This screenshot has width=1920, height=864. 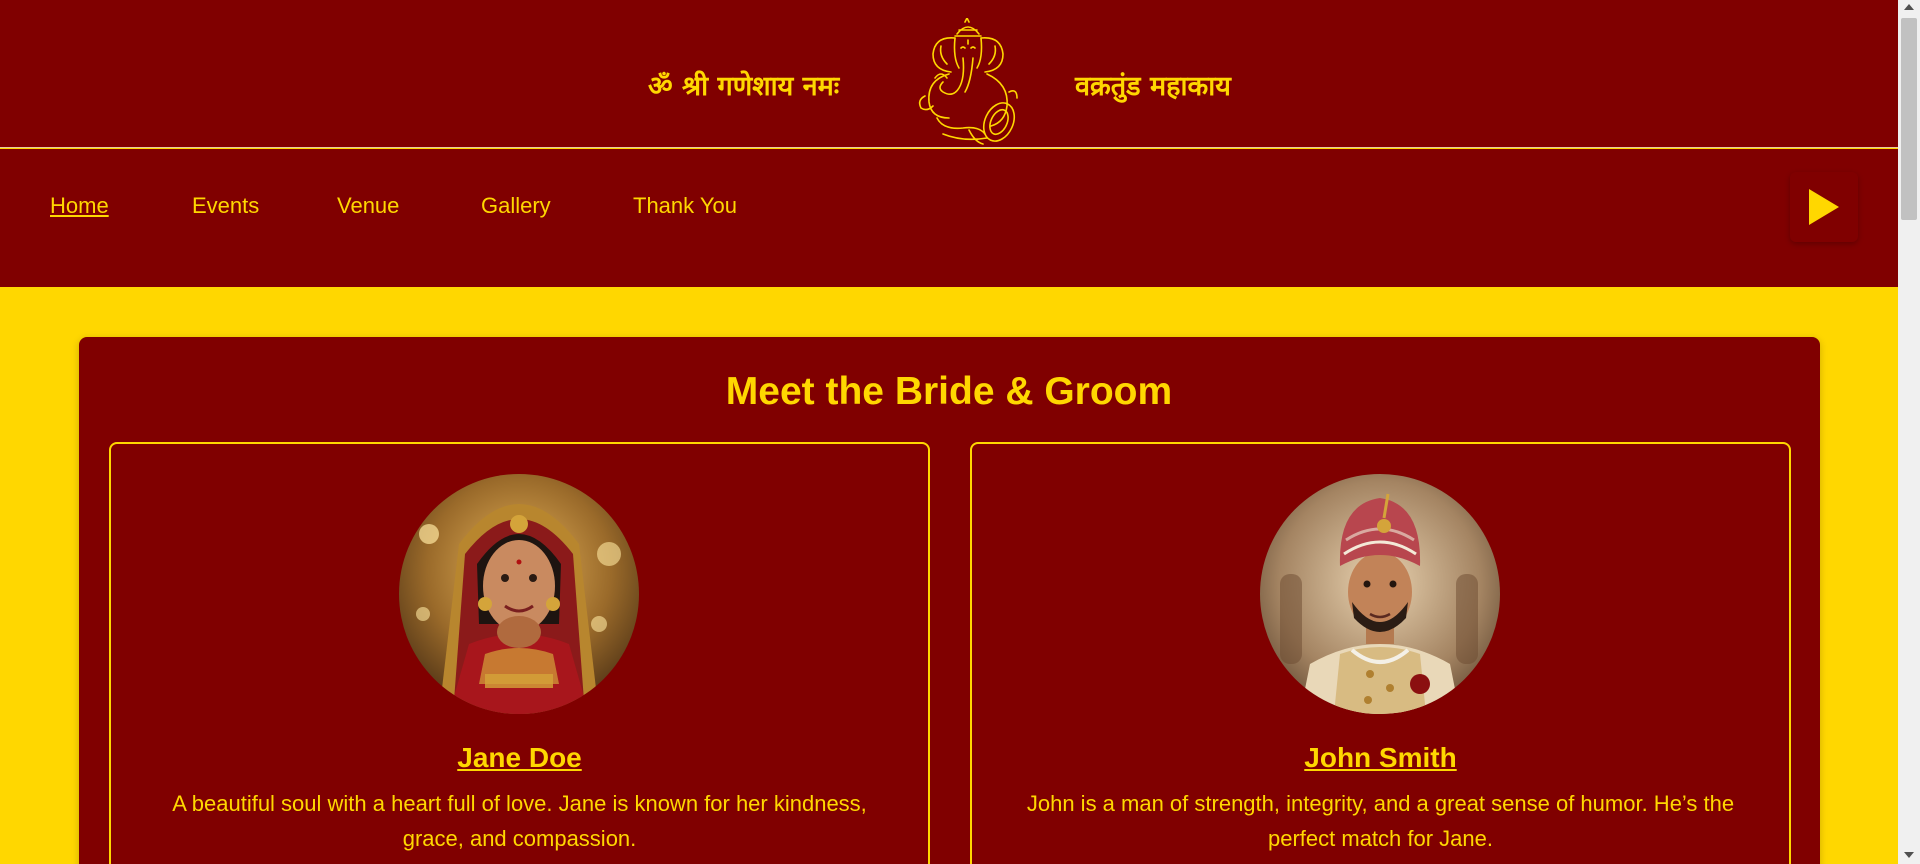 I want to click on play-icon, so click(x=1824, y=207).